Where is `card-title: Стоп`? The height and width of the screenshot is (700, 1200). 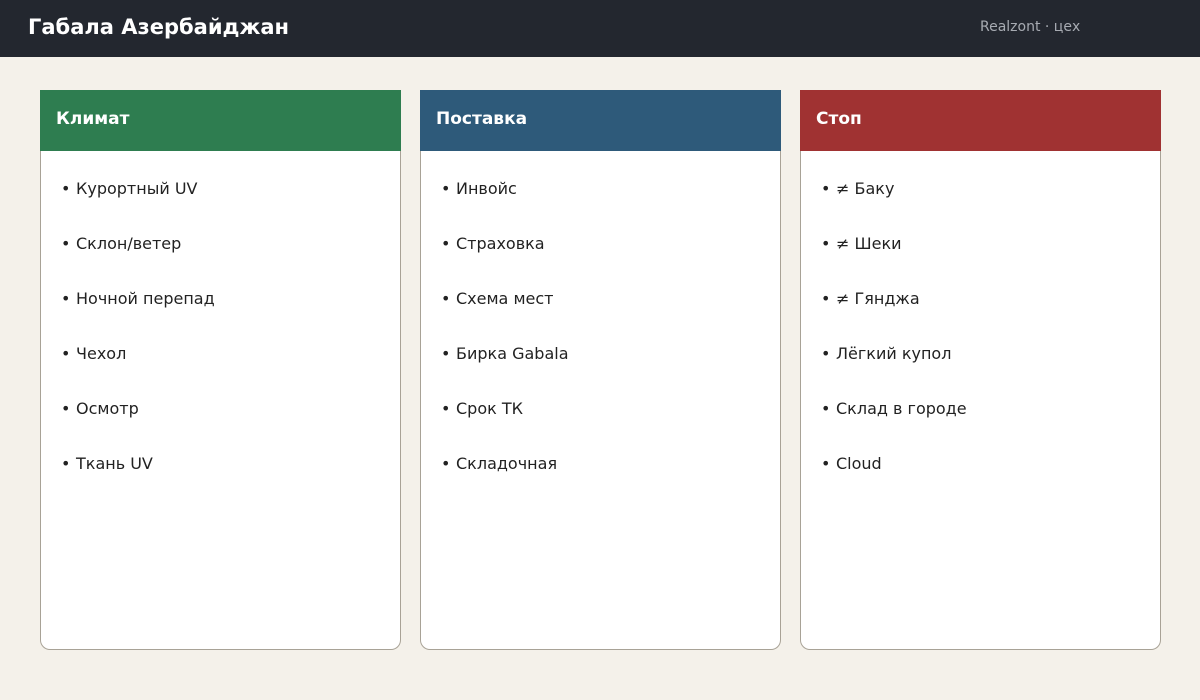 card-title: Стоп is located at coordinates (839, 119).